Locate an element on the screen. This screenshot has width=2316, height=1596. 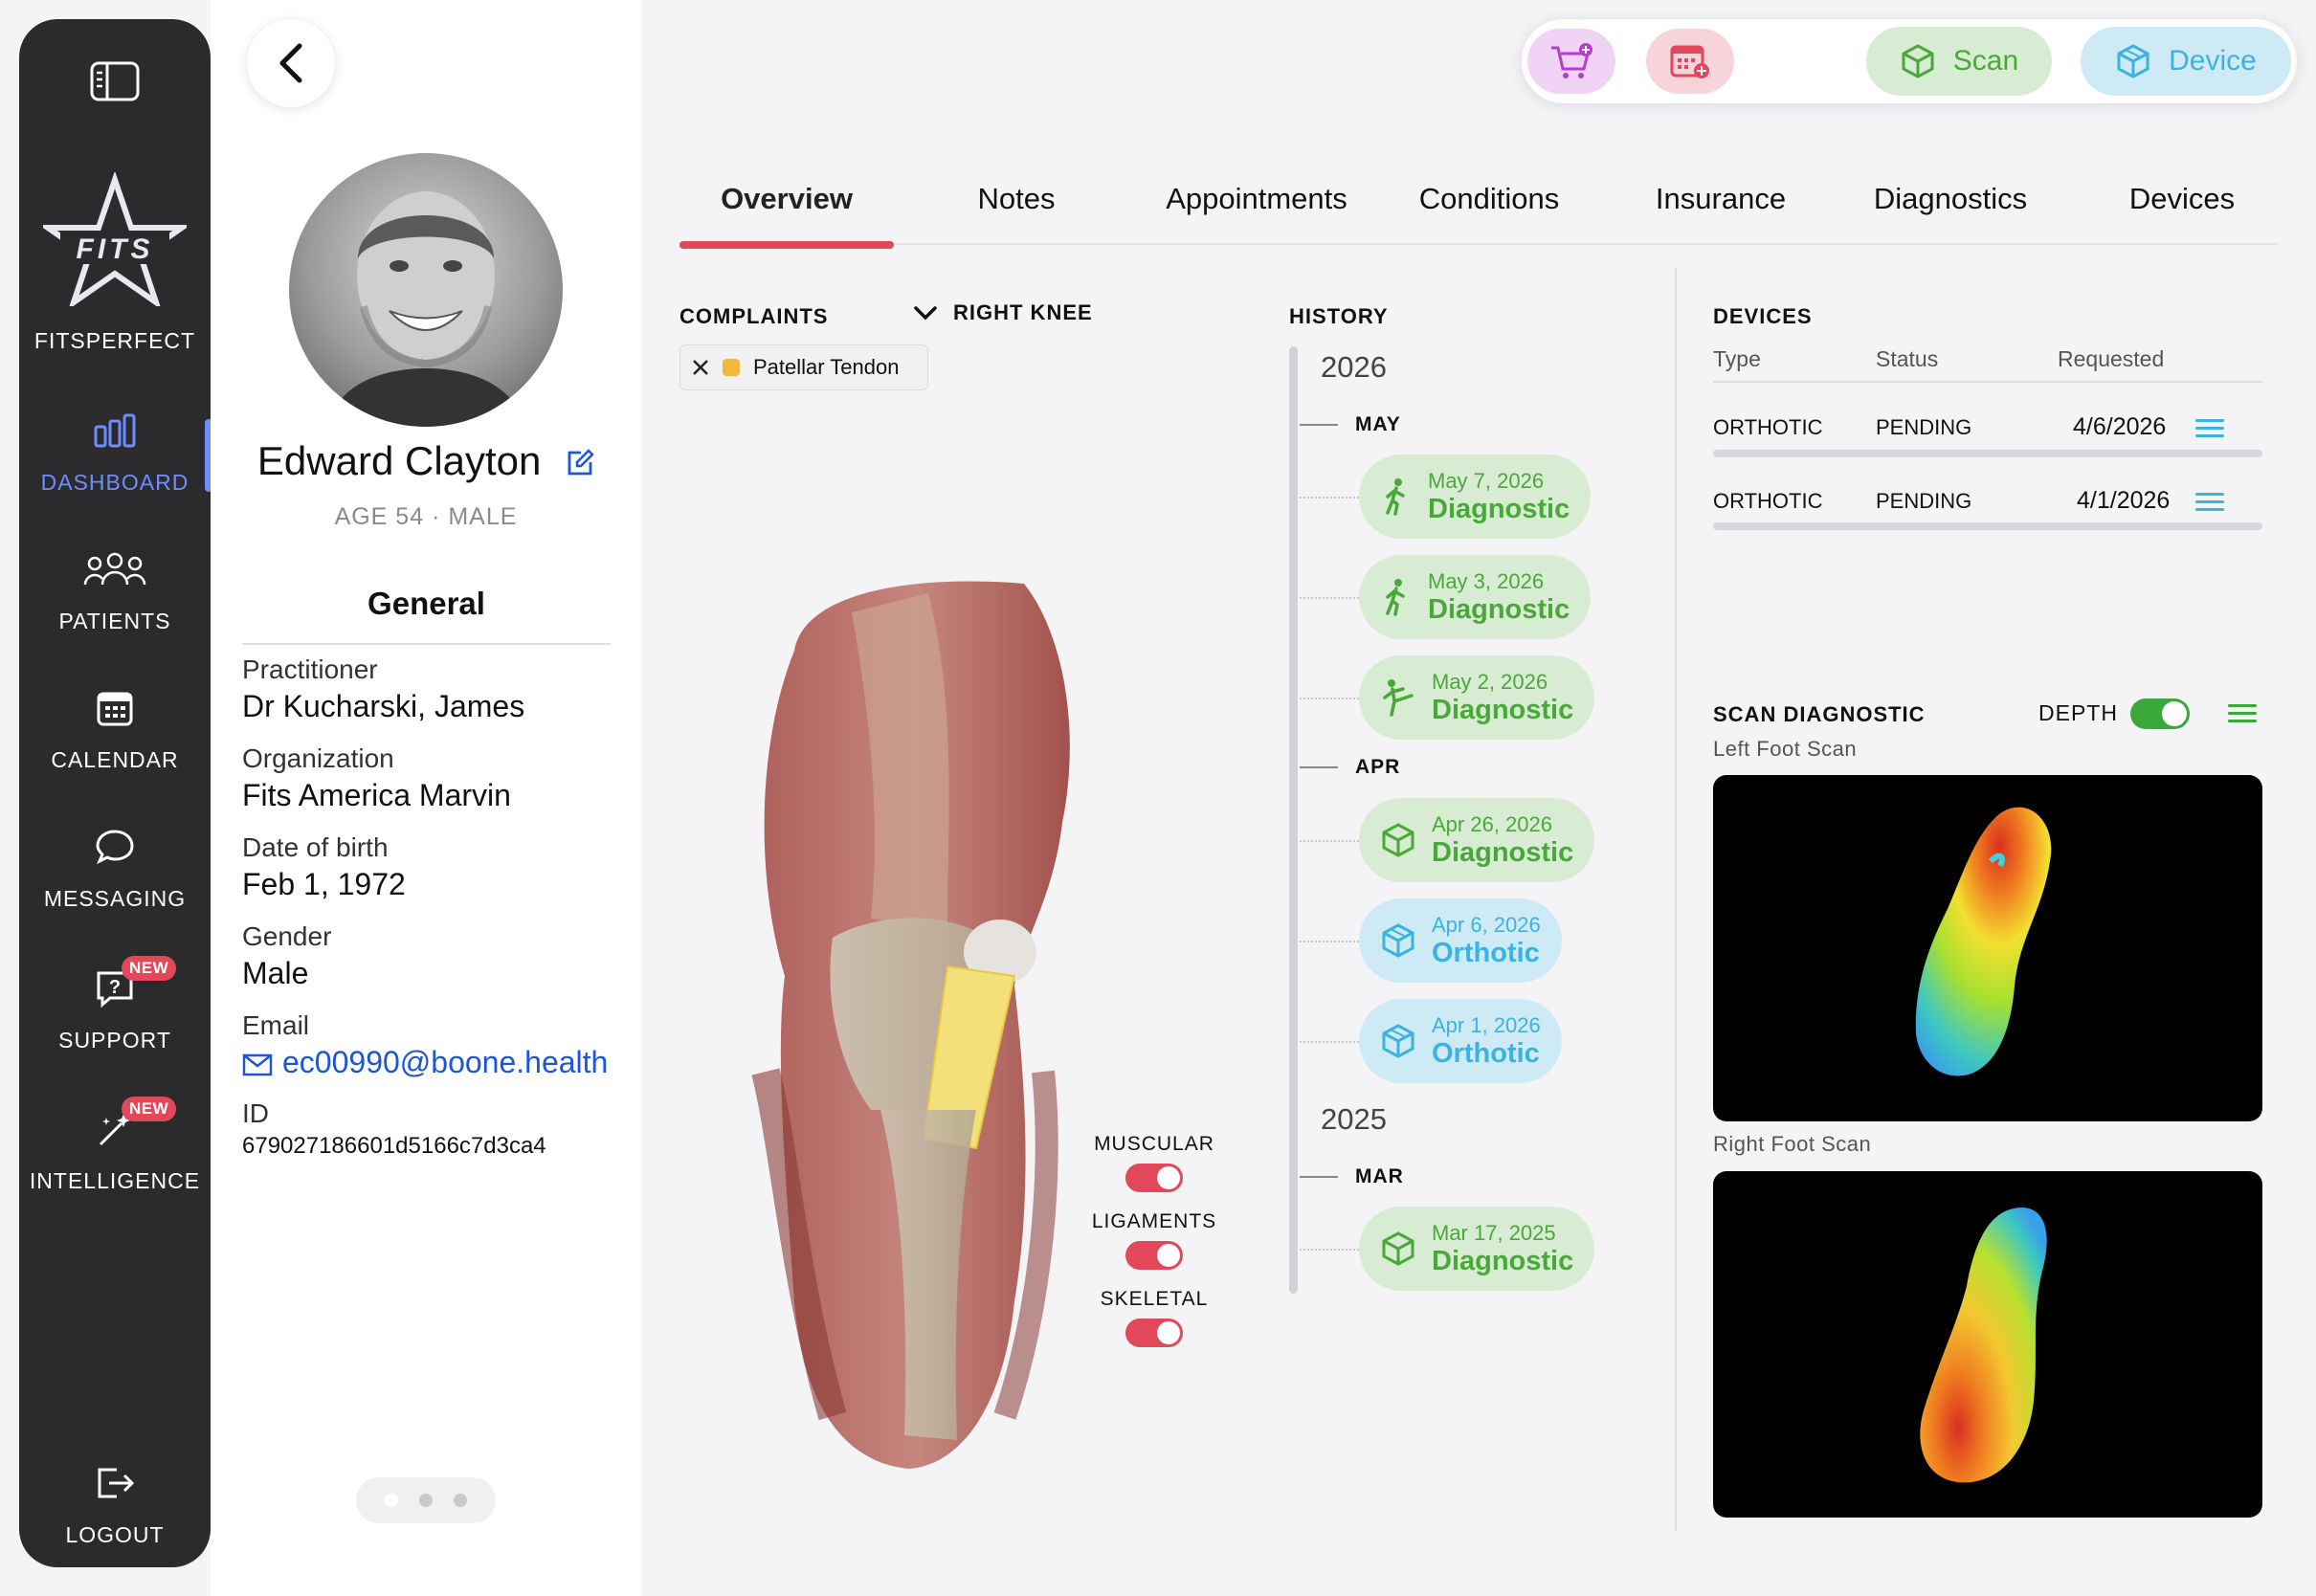
history-item: Apr 1, 2026 Orthotic is located at coordinates (1460, 1041).